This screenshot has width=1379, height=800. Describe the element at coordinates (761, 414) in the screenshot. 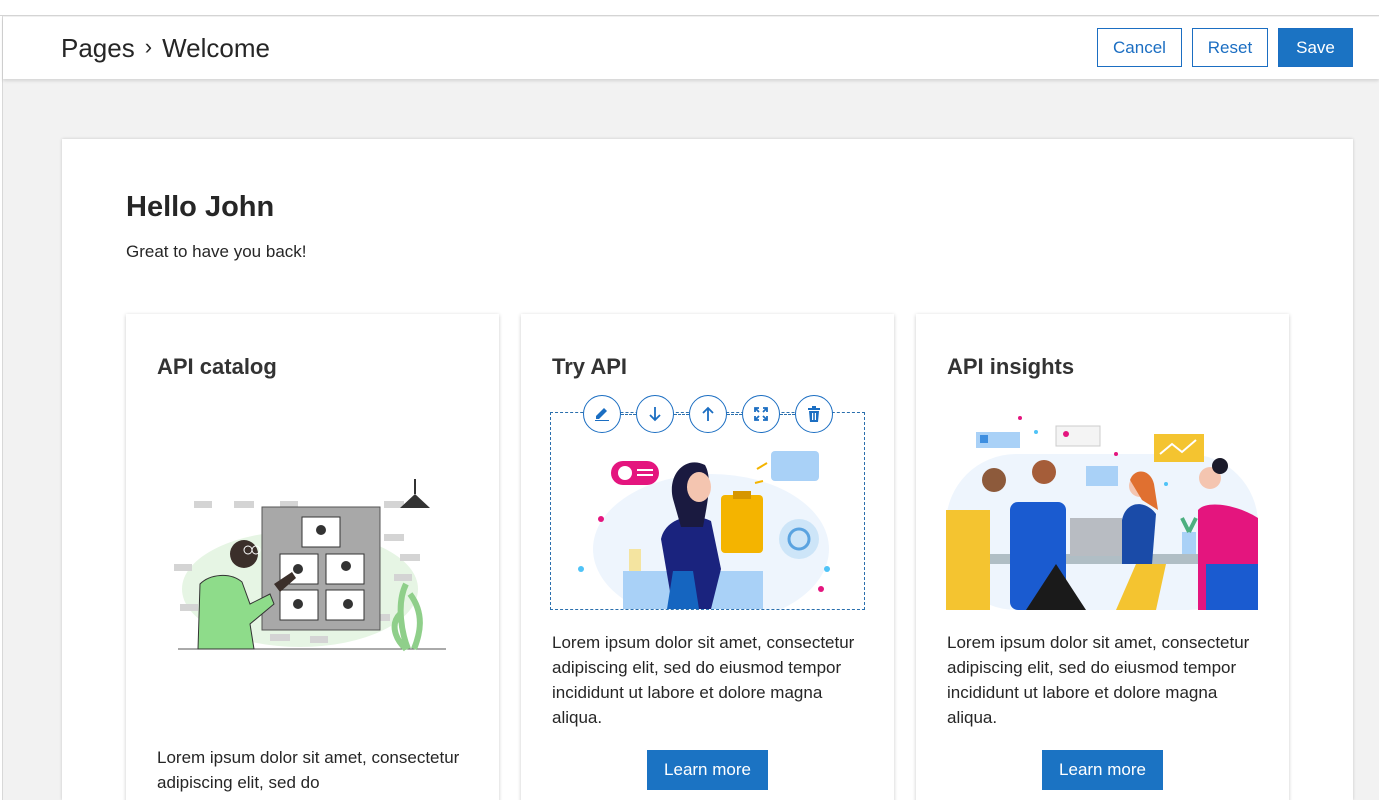

I see `expand-icon` at that location.